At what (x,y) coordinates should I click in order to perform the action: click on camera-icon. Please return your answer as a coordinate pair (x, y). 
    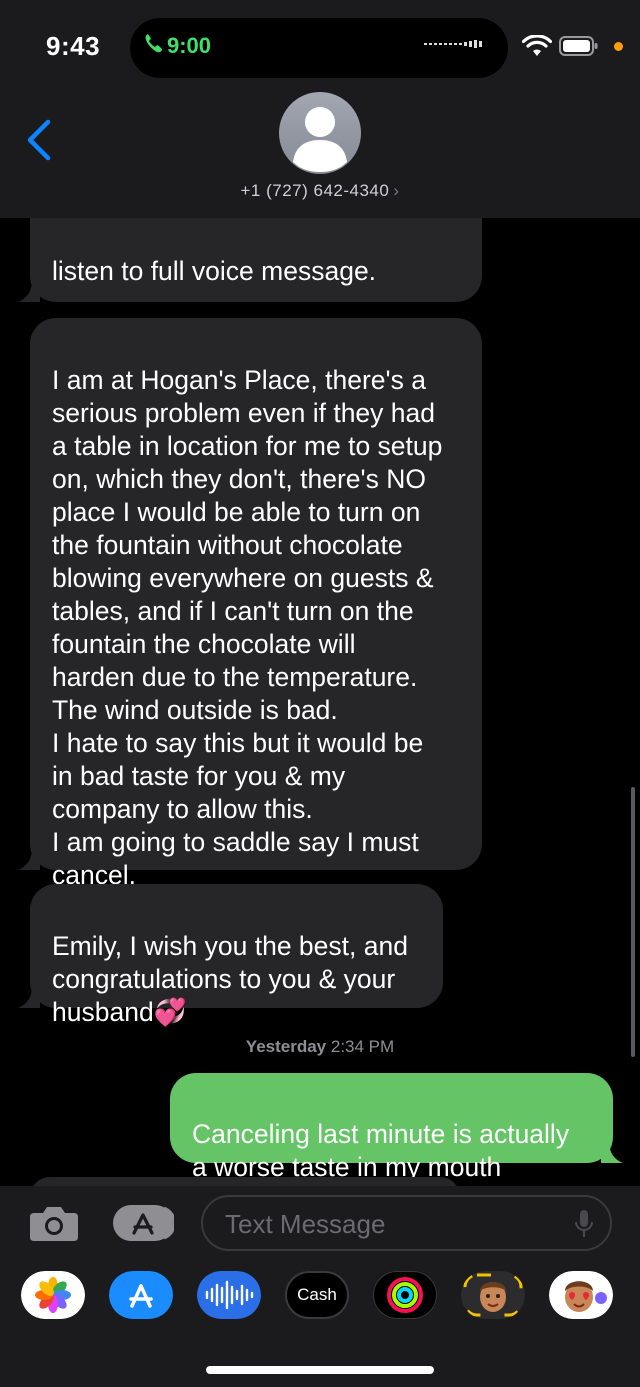
    Looking at the image, I should click on (54, 1224).